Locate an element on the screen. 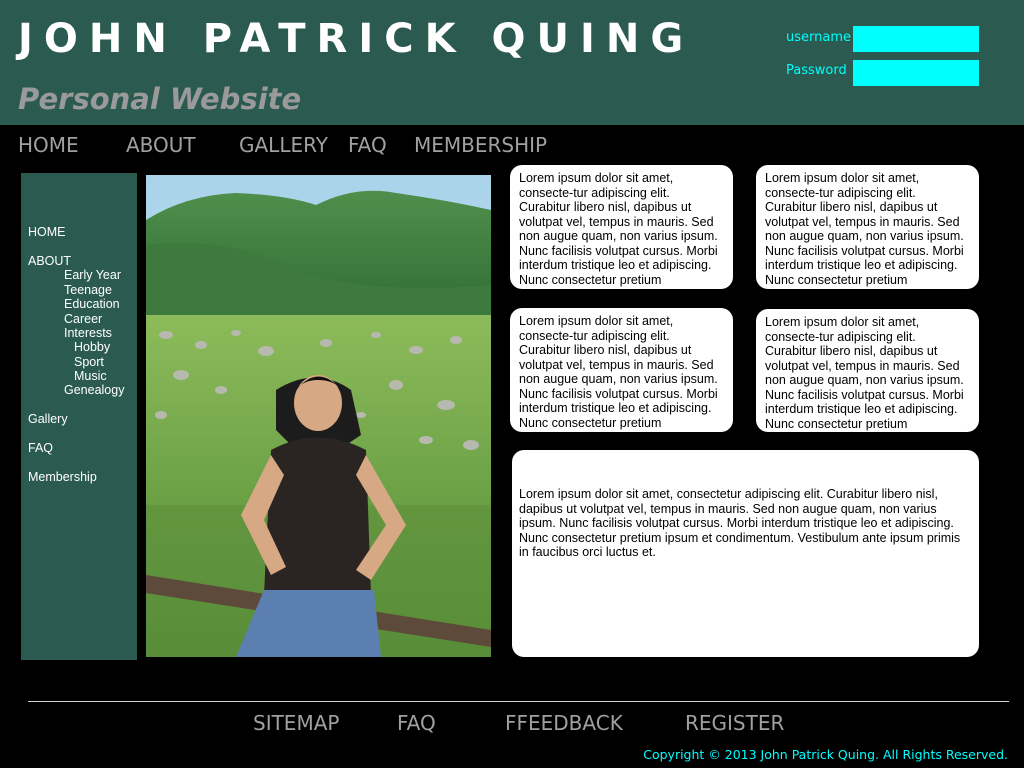  sidebar-item-career: Career is located at coordinates (83, 319).